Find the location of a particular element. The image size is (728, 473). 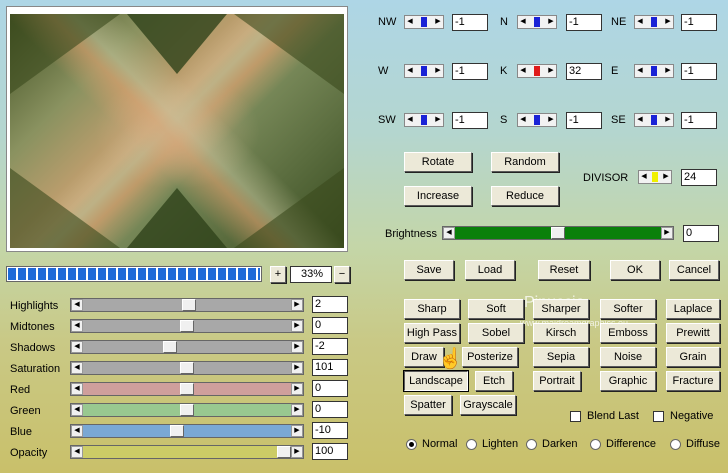

adjust-value-field: 101 is located at coordinates (330, 367).